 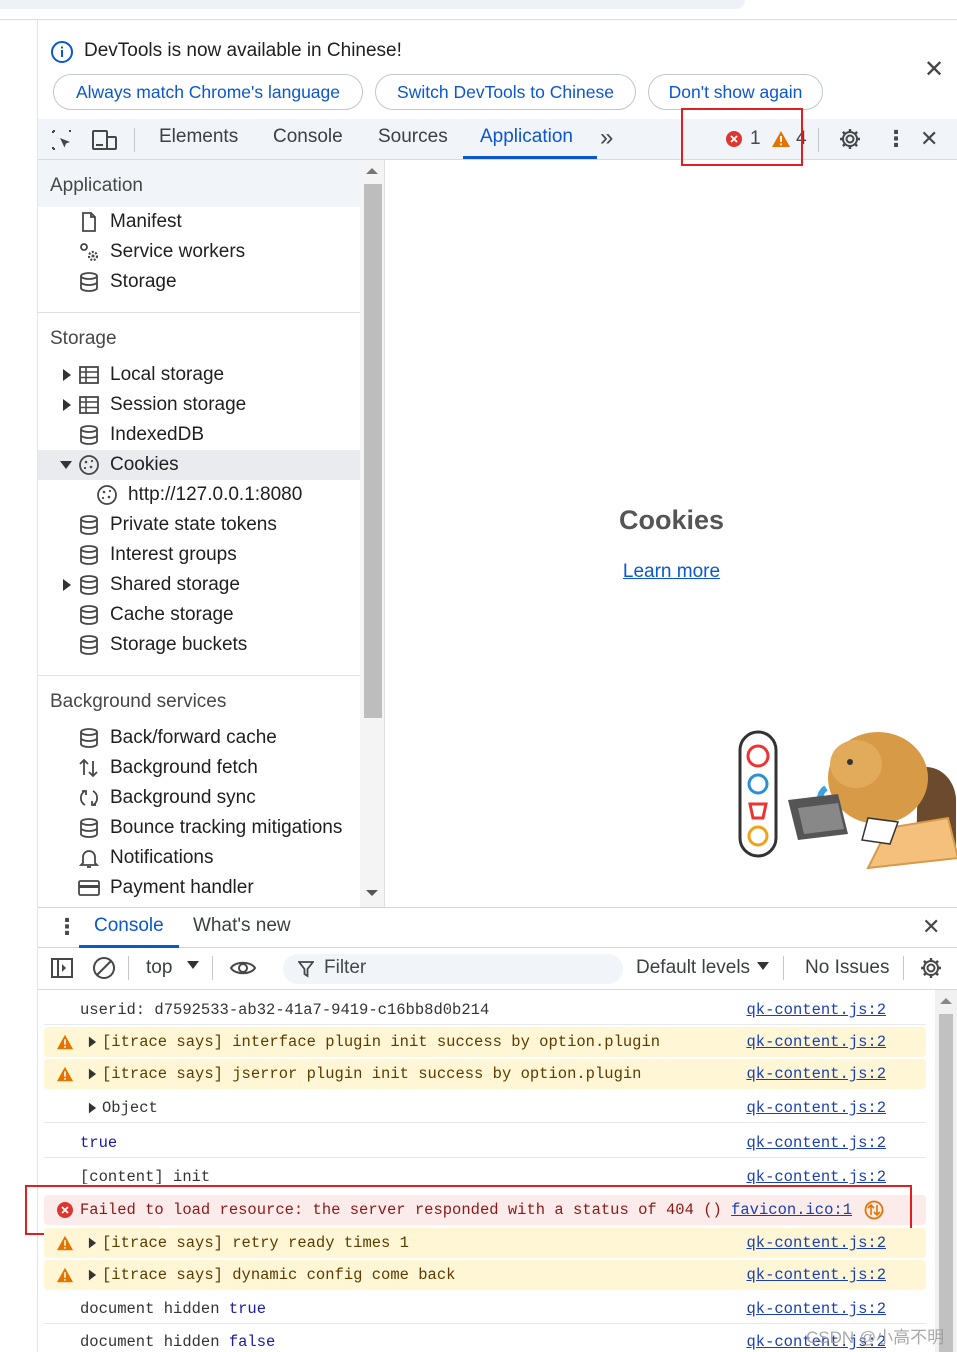 What do you see at coordinates (89, 375) in the screenshot?
I see `table-icon` at bounding box center [89, 375].